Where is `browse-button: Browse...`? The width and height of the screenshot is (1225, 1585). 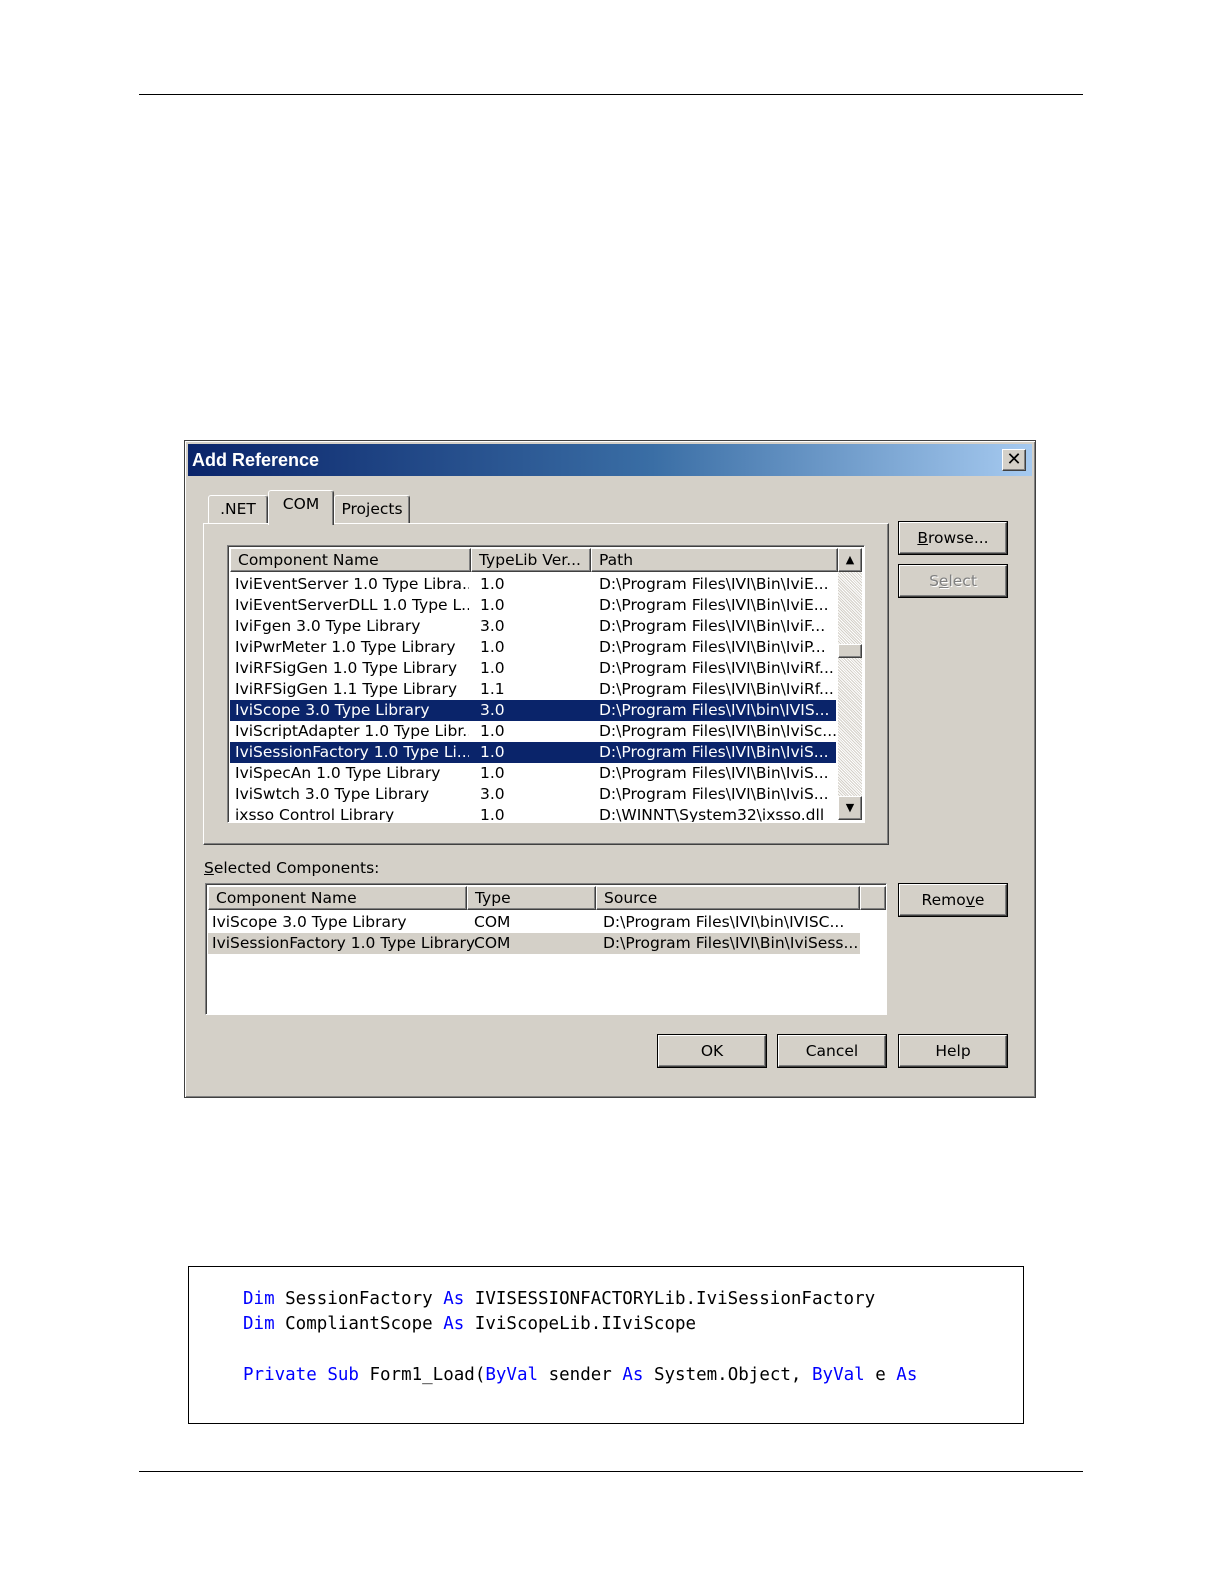 browse-button: Browse... is located at coordinates (953, 538).